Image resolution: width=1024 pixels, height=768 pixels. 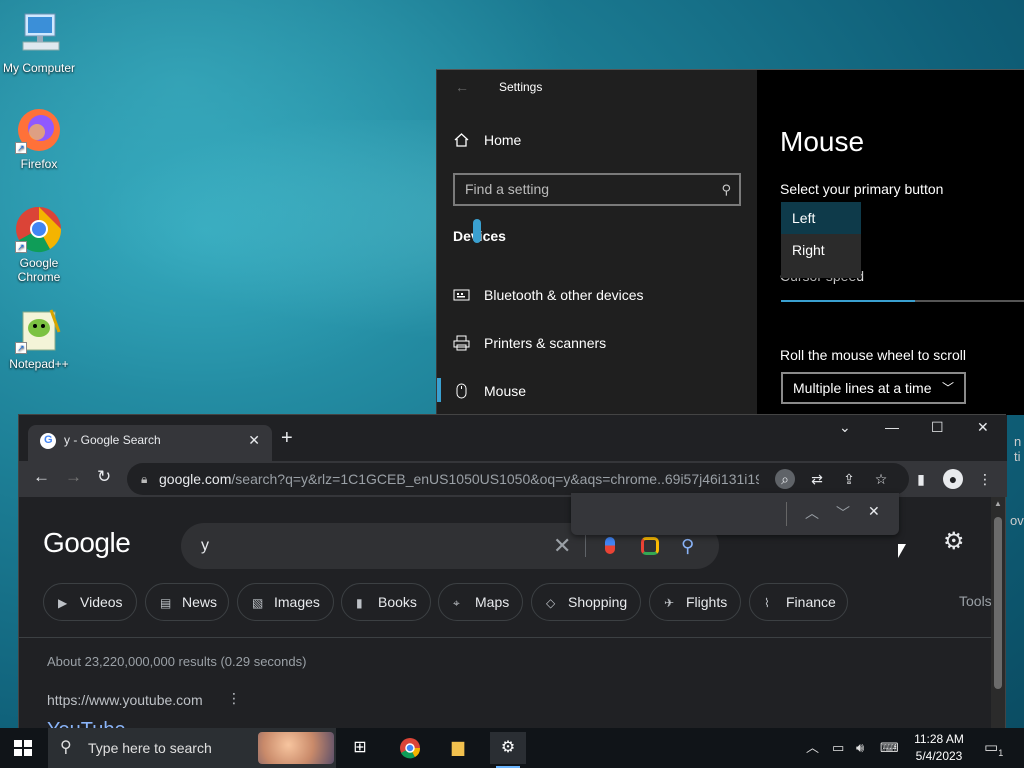 I want to click on translate-icon: ⇄, so click(x=817, y=479).